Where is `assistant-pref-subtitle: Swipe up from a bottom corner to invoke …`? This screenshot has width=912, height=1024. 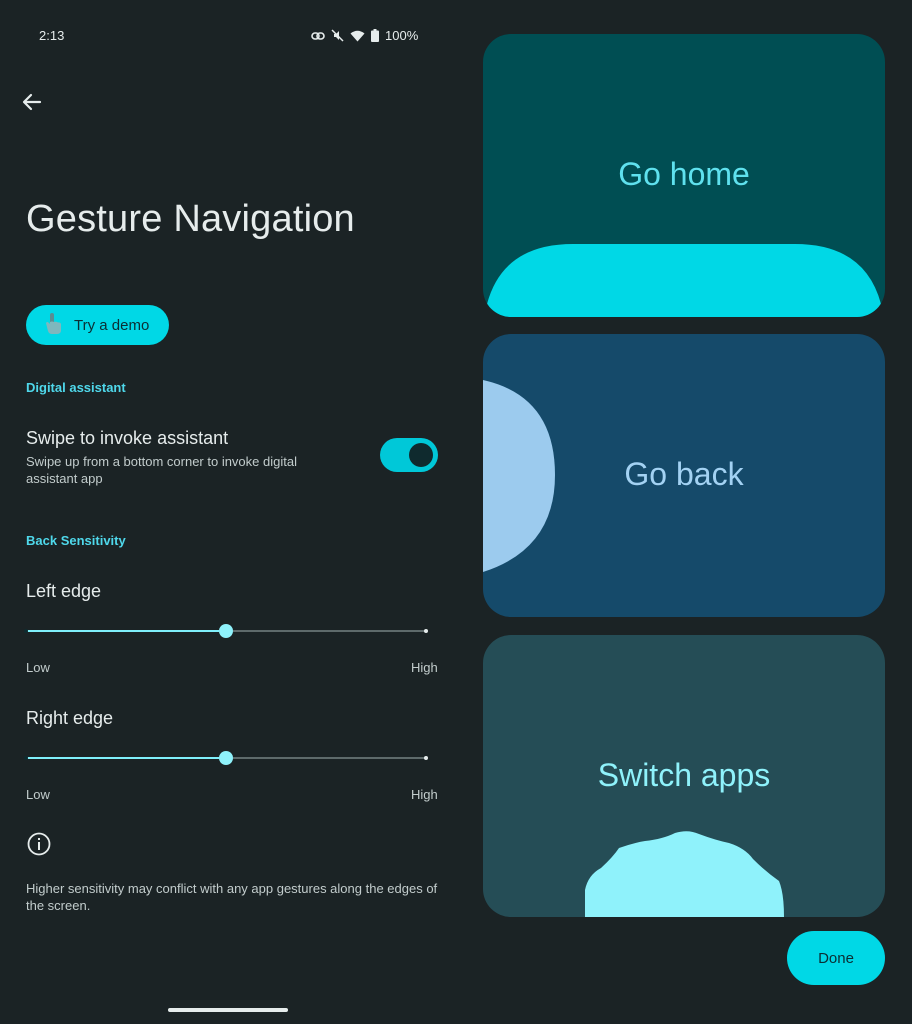 assistant-pref-subtitle: Swipe up from a bottom corner to invoke … is located at coordinates (161, 470).